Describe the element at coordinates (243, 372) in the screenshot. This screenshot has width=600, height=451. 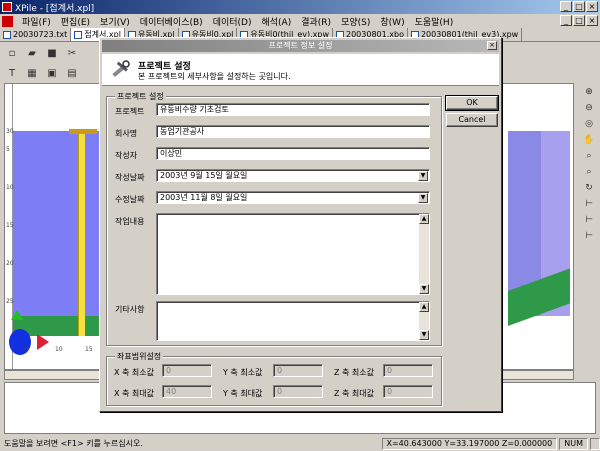
I see `y-min-label: Y 축 최소값` at that location.